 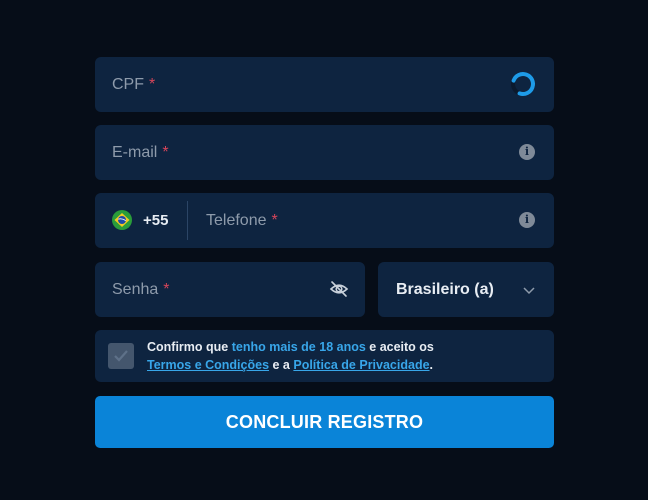 I want to click on divider, so click(x=187, y=220).